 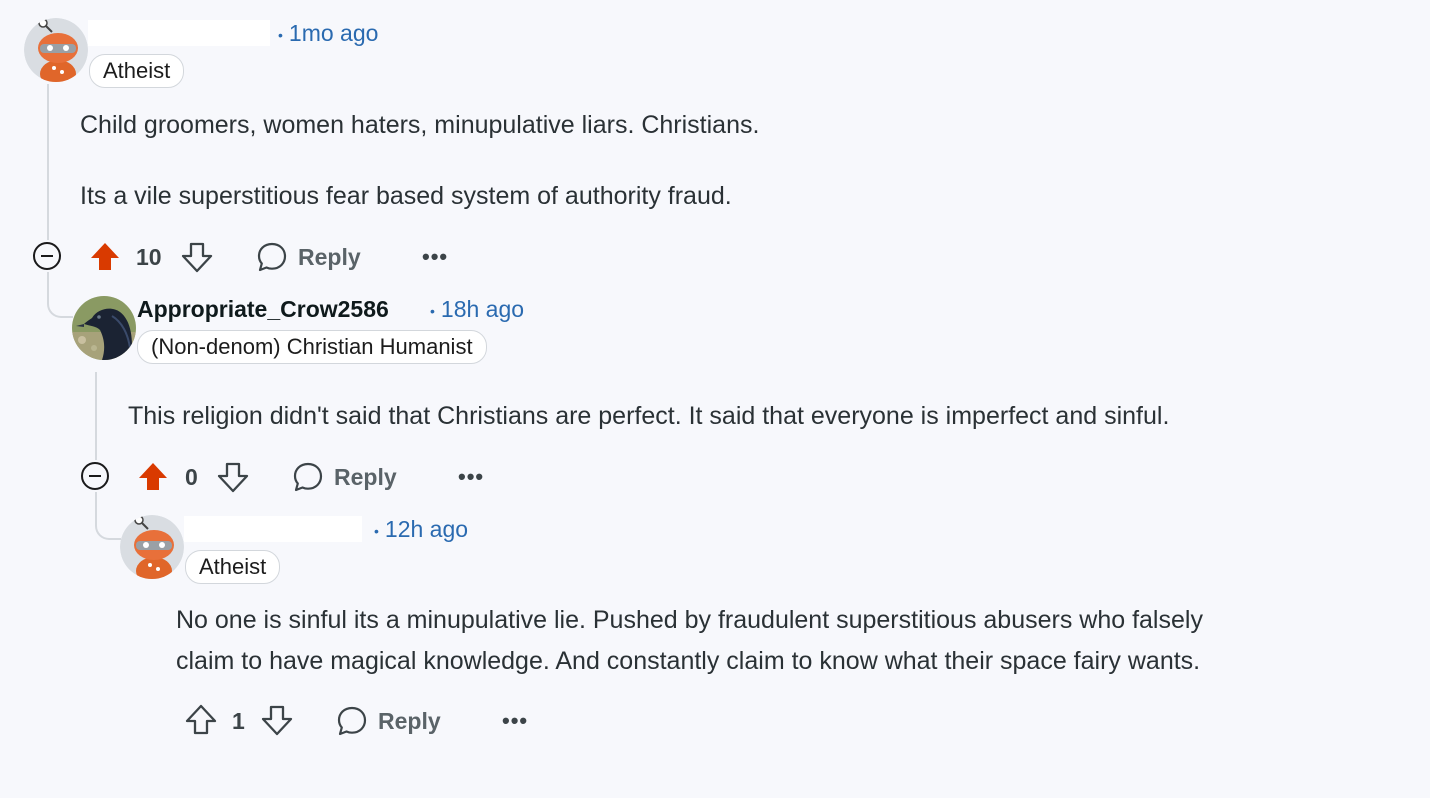 I want to click on vote-score: 0, so click(x=191, y=477).